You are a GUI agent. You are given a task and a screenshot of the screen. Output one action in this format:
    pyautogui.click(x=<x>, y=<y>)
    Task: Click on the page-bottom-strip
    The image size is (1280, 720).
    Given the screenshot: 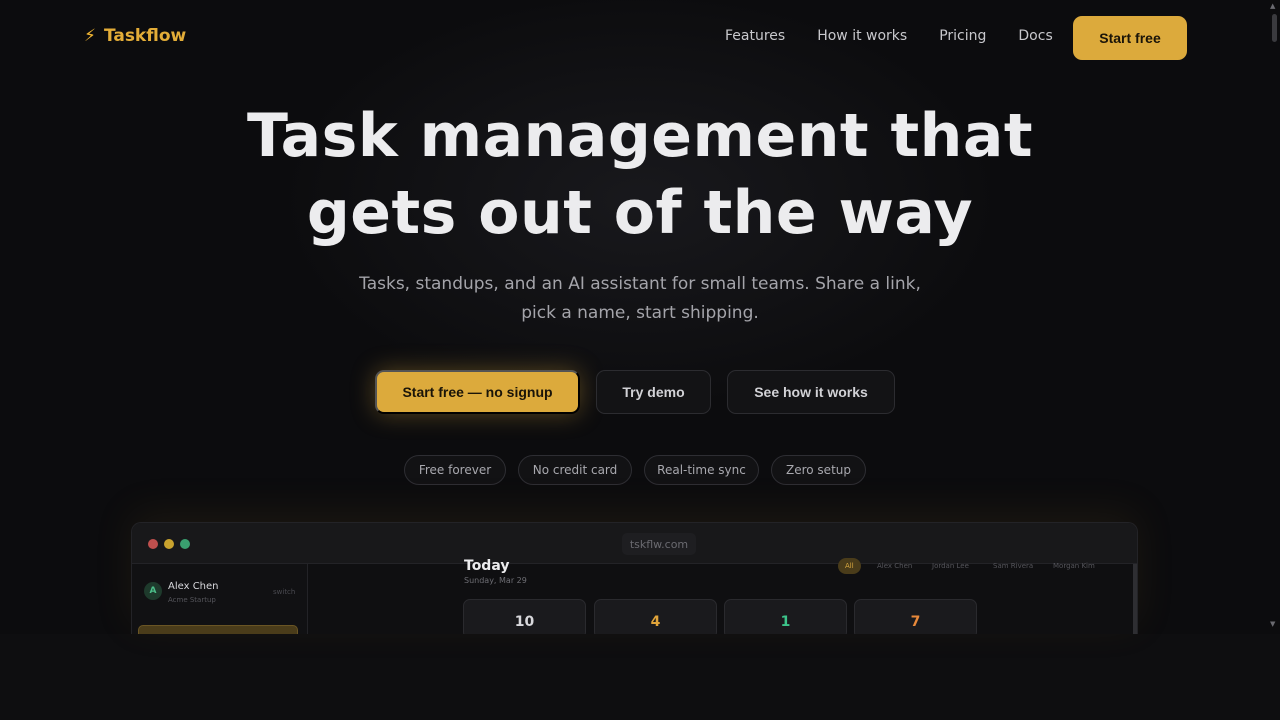 What is the action you would take?
    pyautogui.click(x=640, y=677)
    